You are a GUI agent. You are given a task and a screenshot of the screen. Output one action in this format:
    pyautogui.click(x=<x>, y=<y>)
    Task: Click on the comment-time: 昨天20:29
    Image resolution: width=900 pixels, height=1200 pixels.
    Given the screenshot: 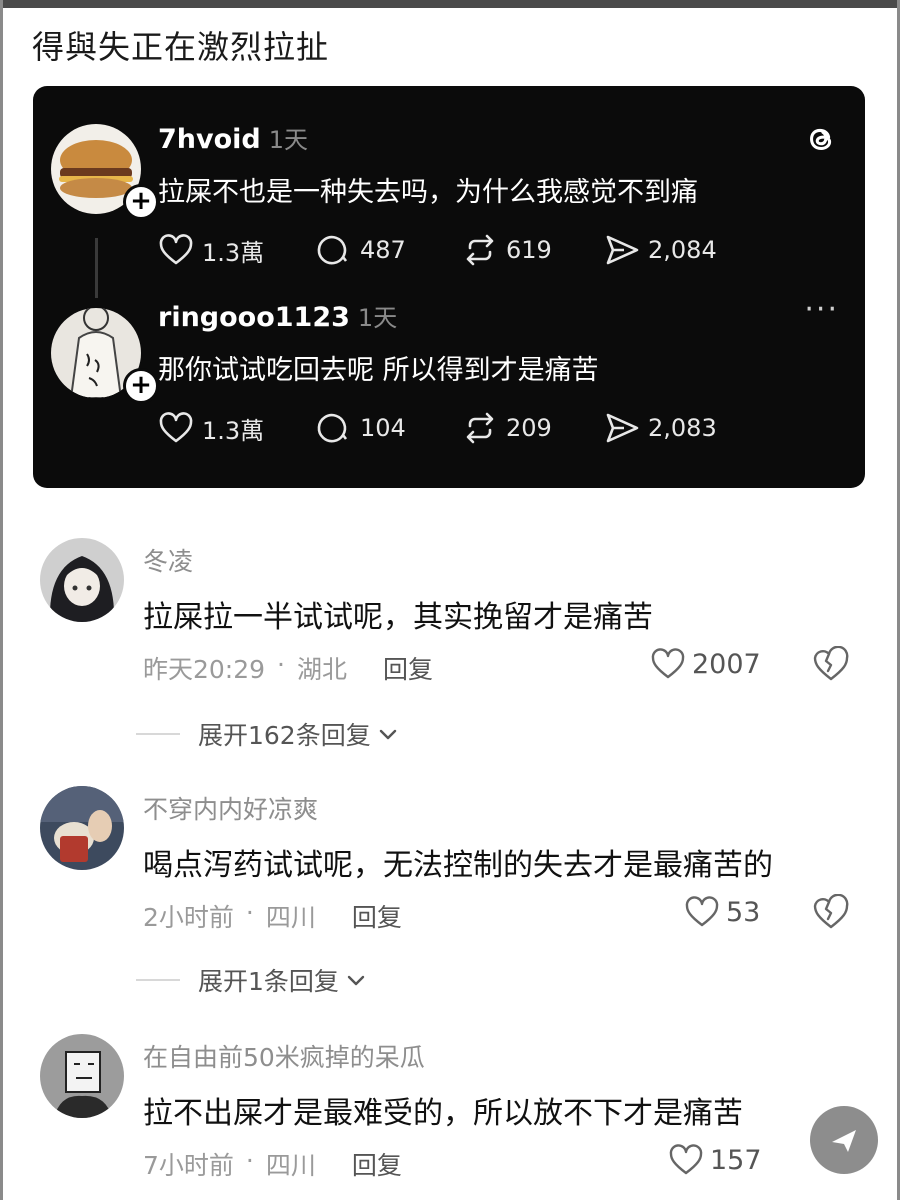 What is the action you would take?
    pyautogui.click(x=204, y=669)
    